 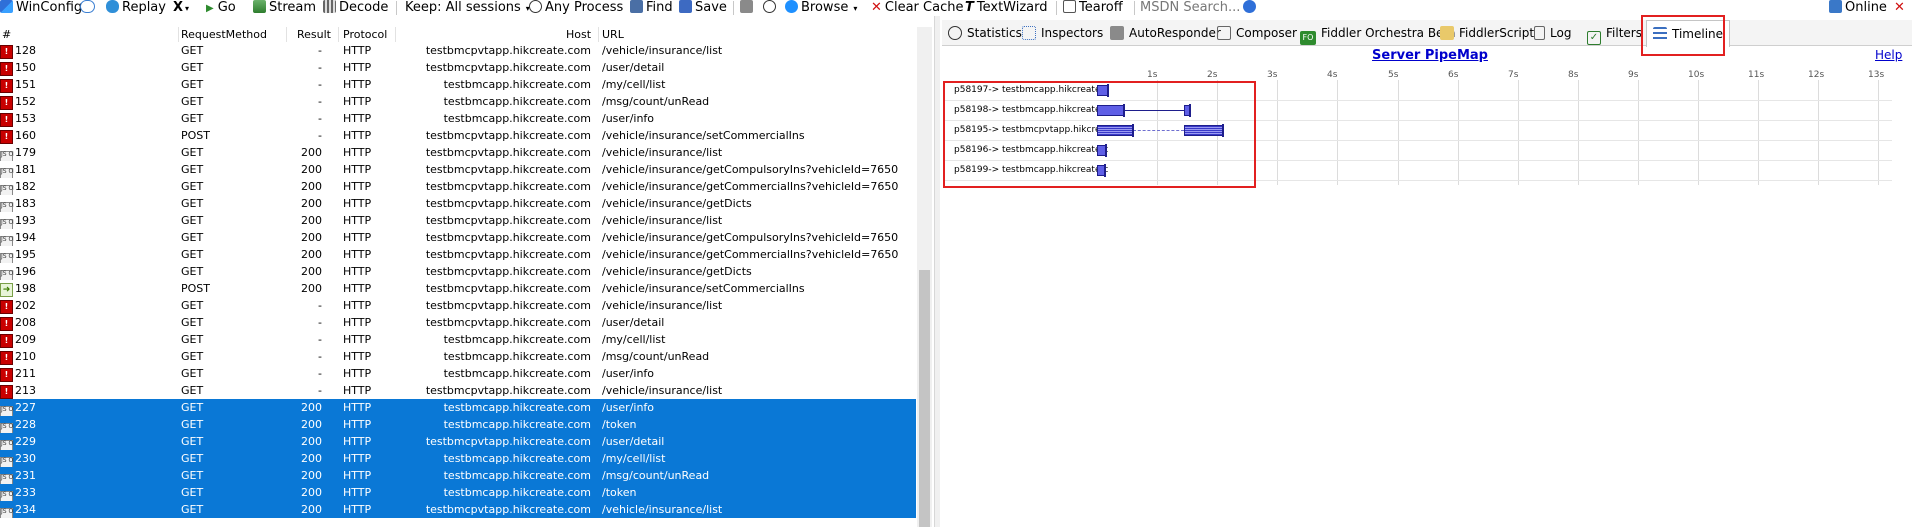 What do you see at coordinates (1899, 8) in the screenshot?
I see `close-icon: ✕` at bounding box center [1899, 8].